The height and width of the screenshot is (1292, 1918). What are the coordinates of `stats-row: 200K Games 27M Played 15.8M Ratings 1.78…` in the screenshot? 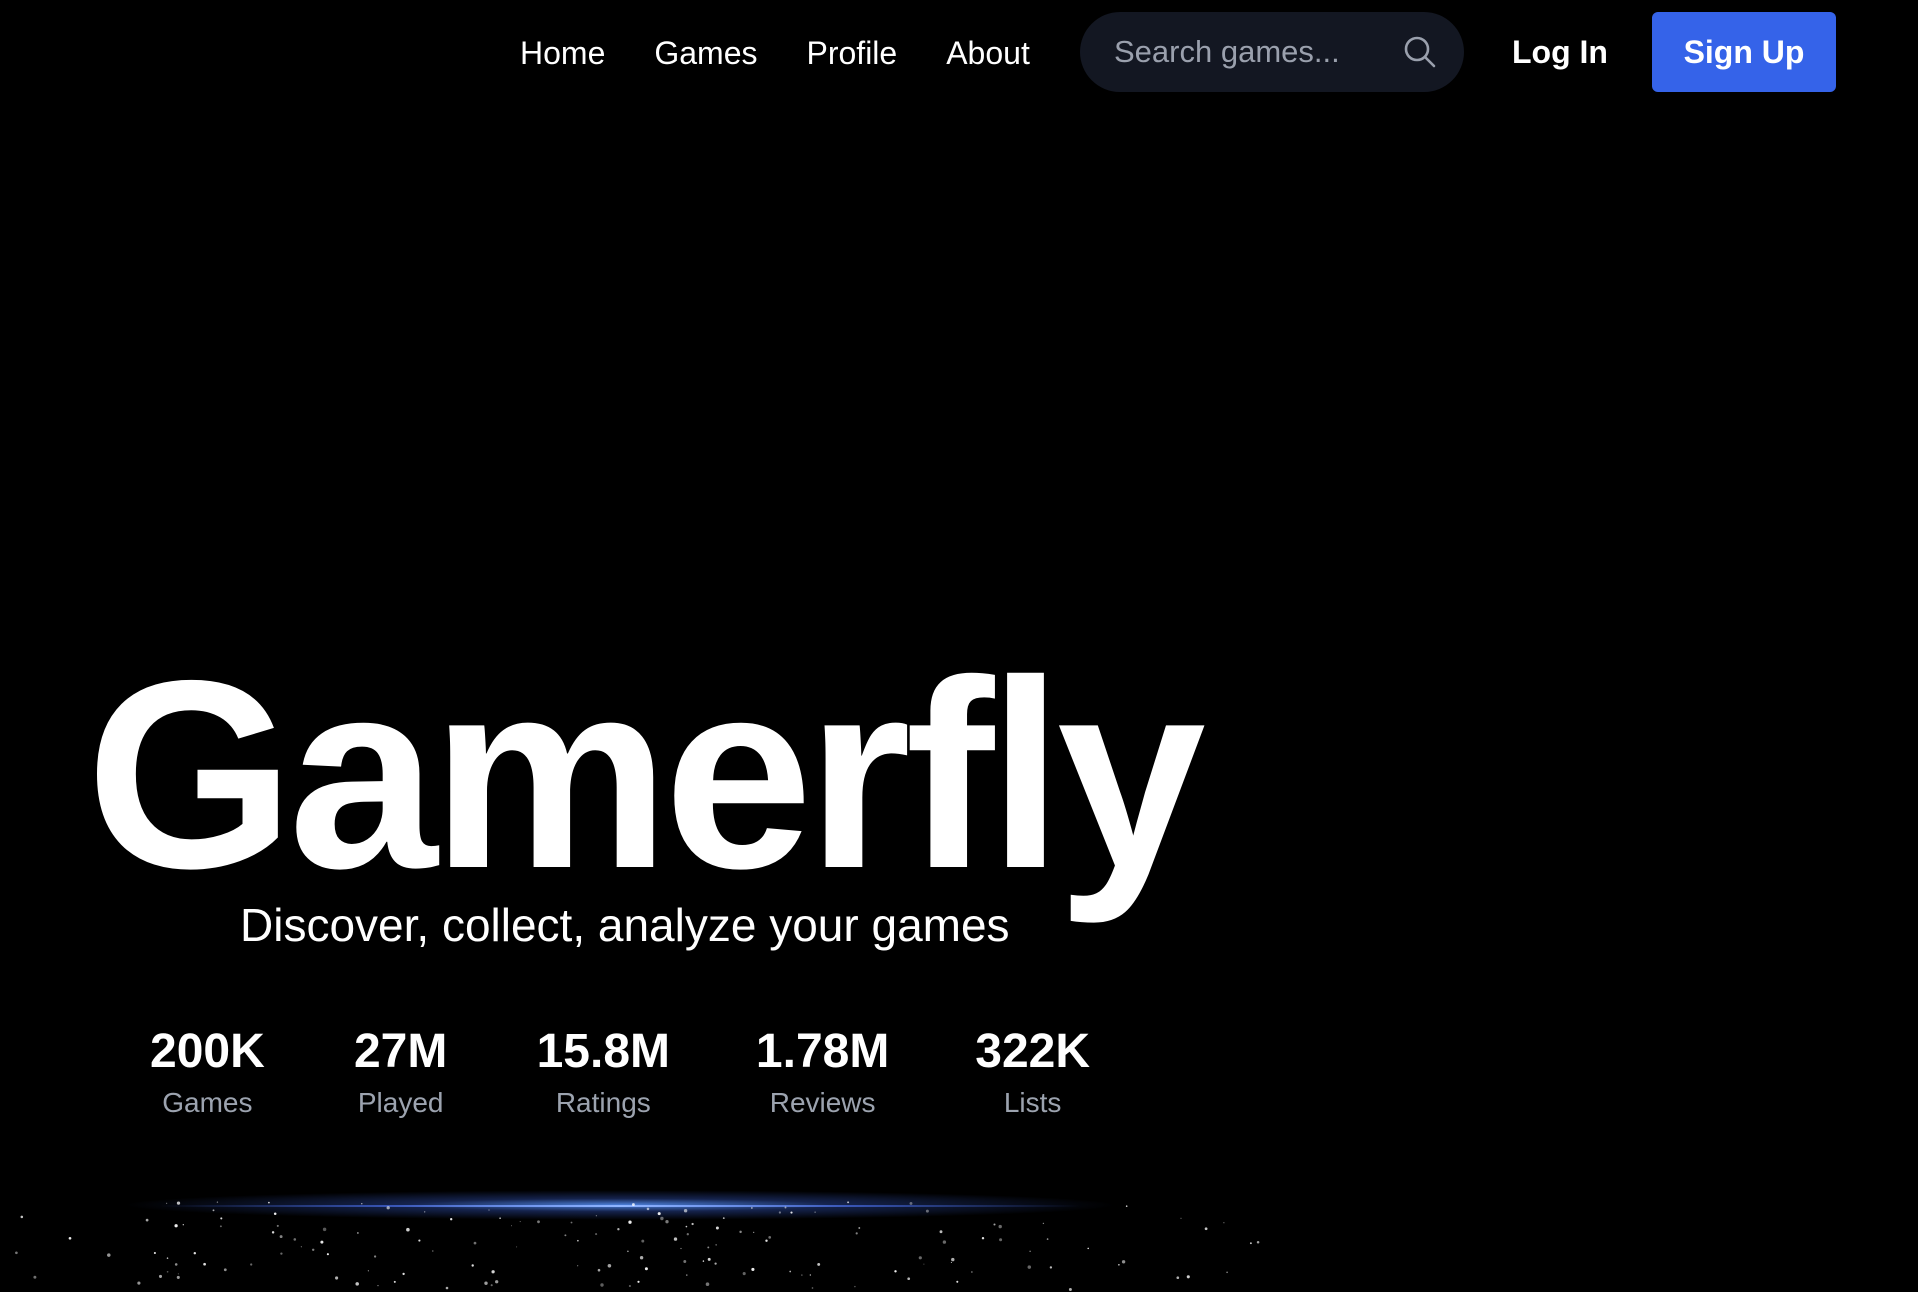 It's located at (620, 1071).